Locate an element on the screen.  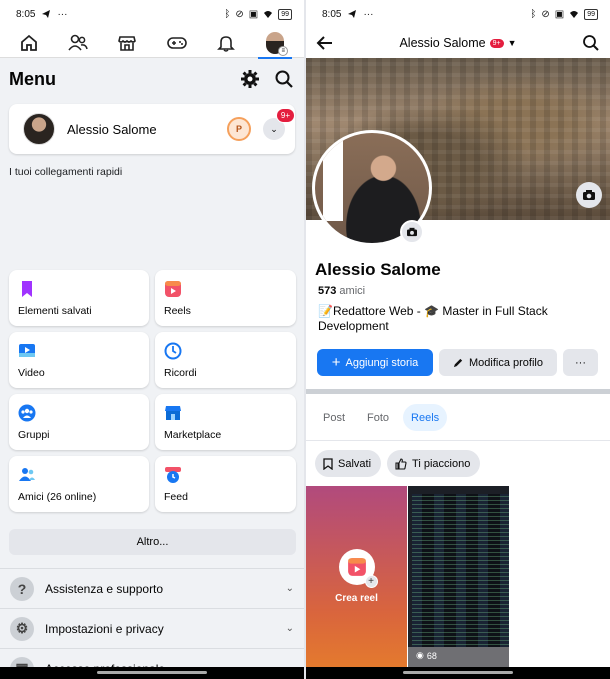
professional-mode-badge: P is located at coordinates (239, 129).